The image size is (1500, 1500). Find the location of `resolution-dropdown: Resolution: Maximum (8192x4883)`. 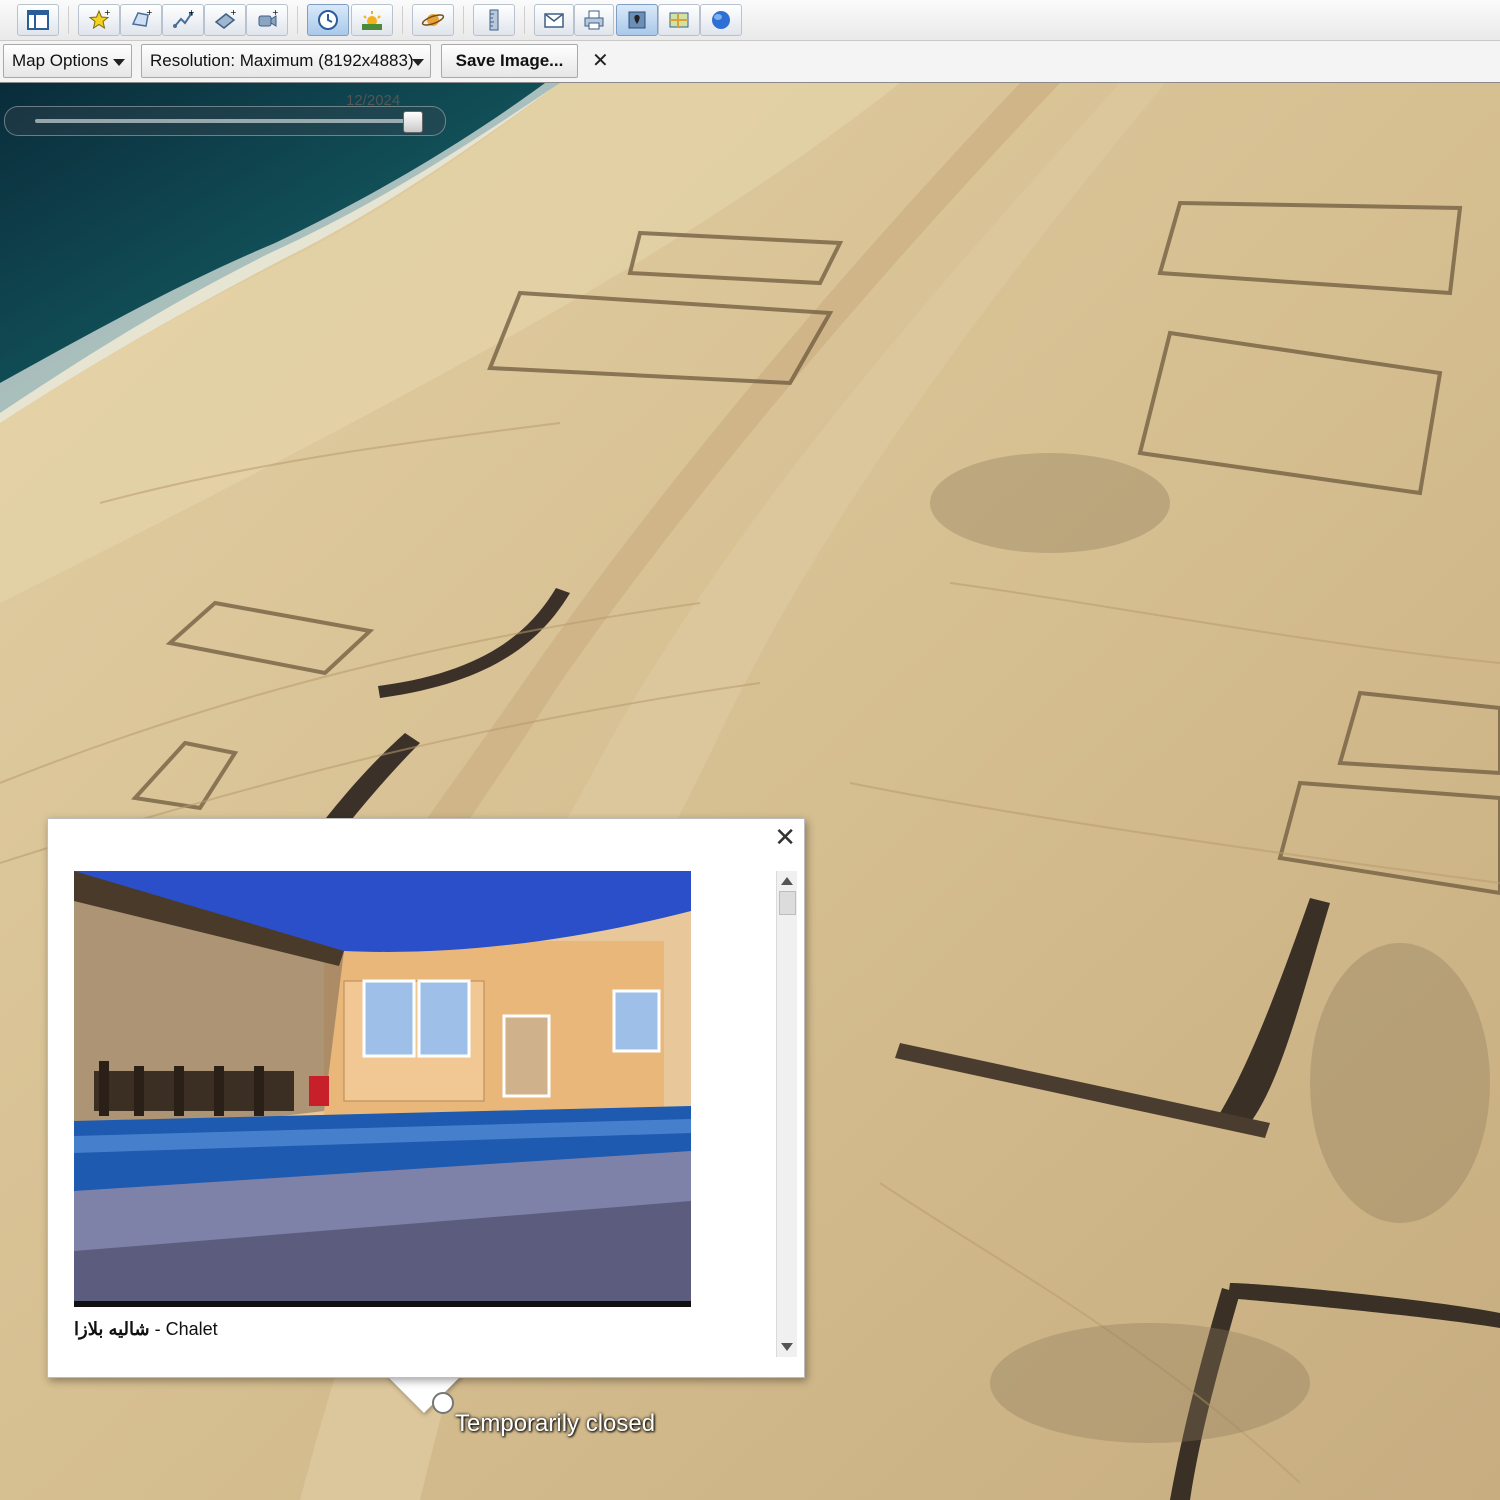

resolution-dropdown: Resolution: Maximum (8192x4883) is located at coordinates (286, 61).